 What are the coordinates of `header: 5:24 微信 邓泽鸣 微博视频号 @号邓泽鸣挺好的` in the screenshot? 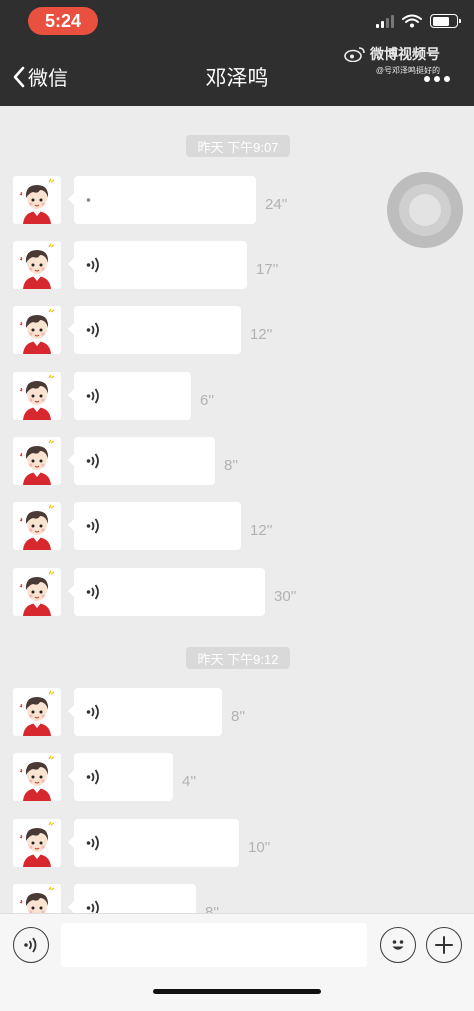 It's located at (237, 53).